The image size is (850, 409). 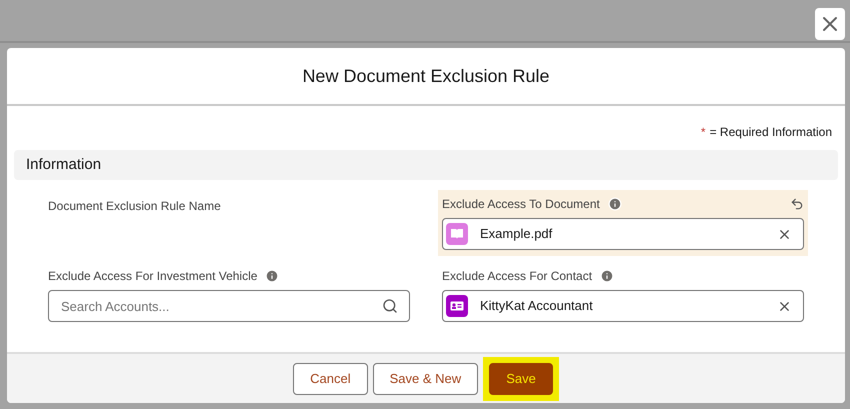 I want to click on cancel-button: Cancel, so click(x=330, y=378).